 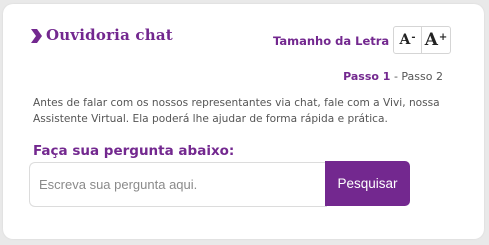 I want to click on increase-font-label: A, so click(x=431, y=40).